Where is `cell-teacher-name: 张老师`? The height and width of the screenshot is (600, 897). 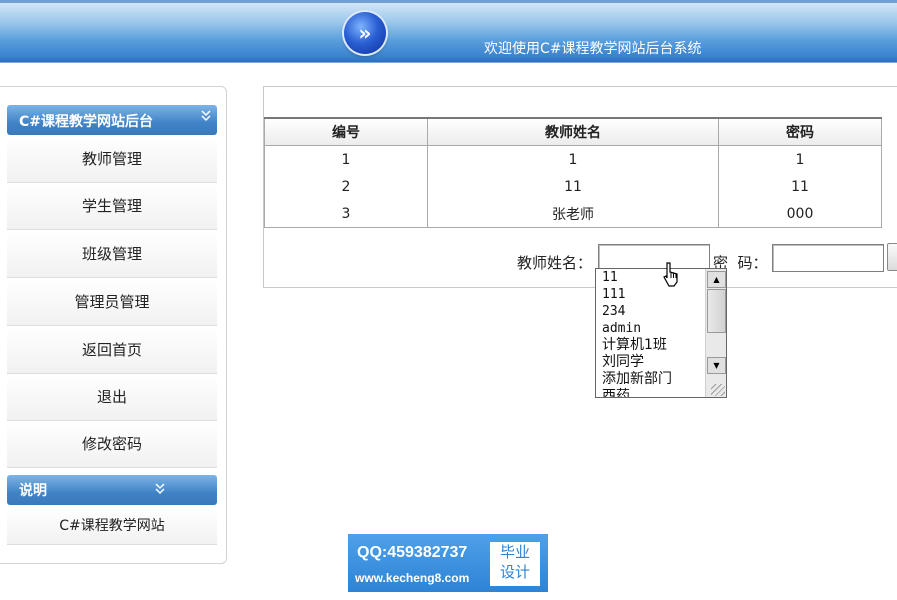 cell-teacher-name: 张老师 is located at coordinates (573, 214).